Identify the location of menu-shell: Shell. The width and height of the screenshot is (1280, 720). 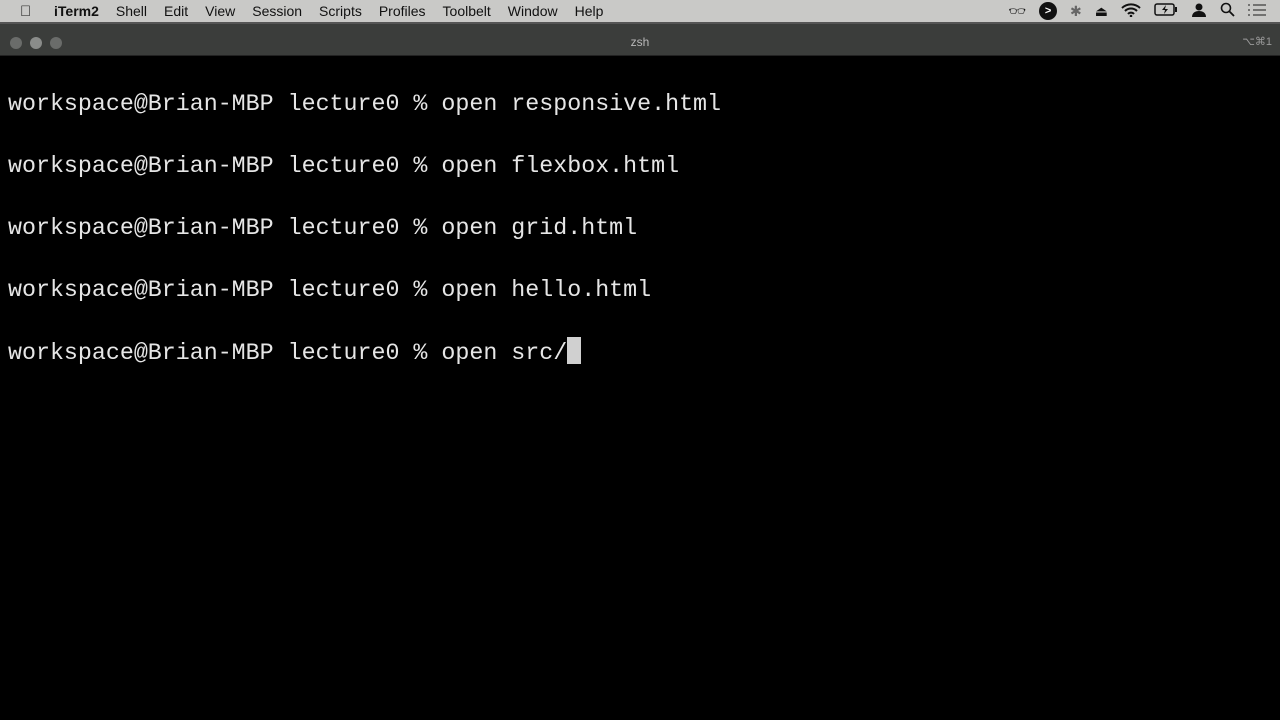
(131, 11).